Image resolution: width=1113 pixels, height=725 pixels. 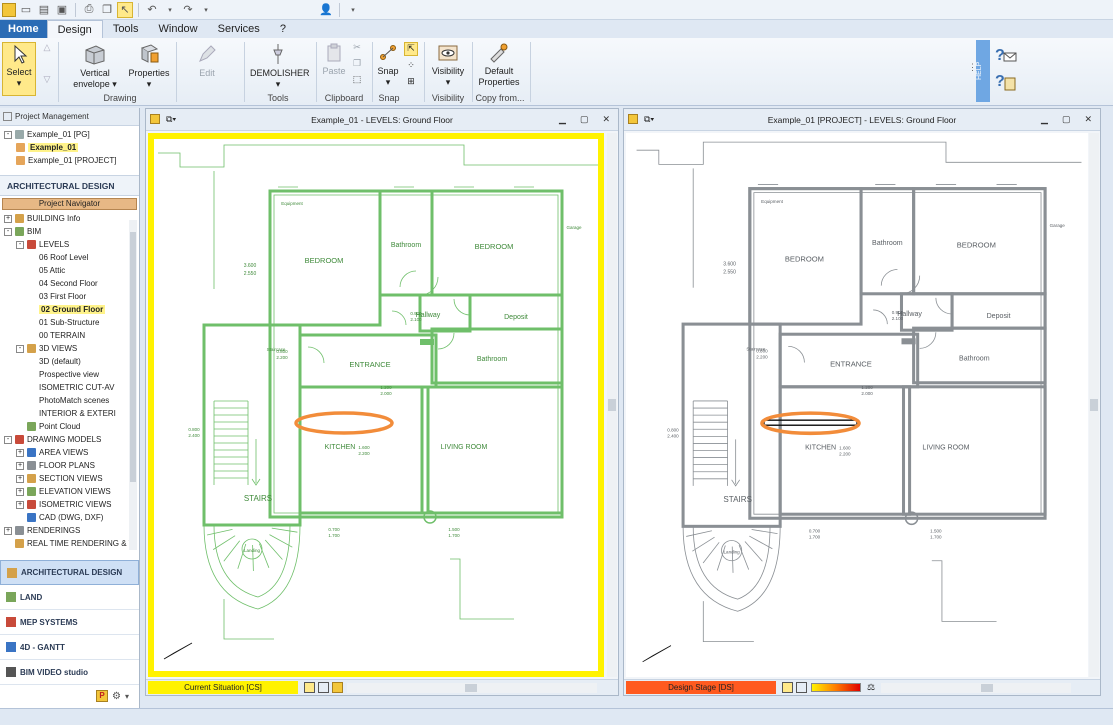 I want to click on user-icon: 👤, so click(x=326, y=10).